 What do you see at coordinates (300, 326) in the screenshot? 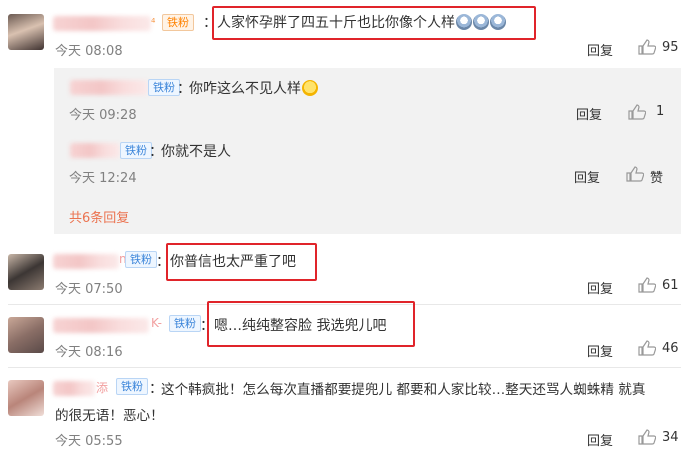
I see `comment-text: 嗯…纯纯整容脸 我选兜儿吧` at bounding box center [300, 326].